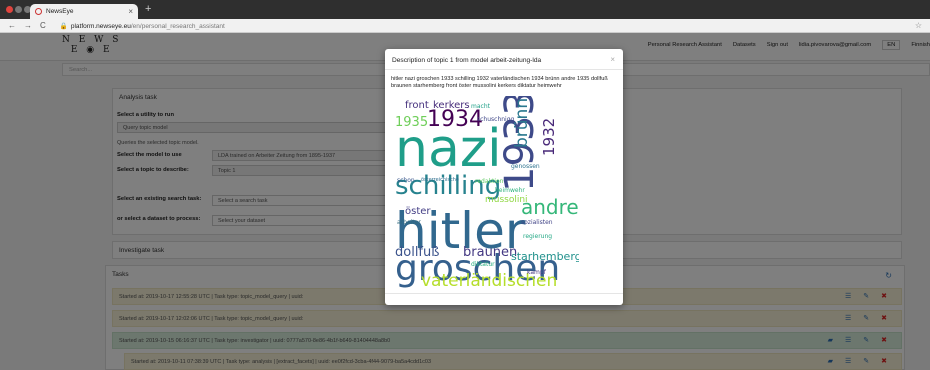  Describe the element at coordinates (504, 293) in the screenshot. I see `modal-footer-divider` at that location.